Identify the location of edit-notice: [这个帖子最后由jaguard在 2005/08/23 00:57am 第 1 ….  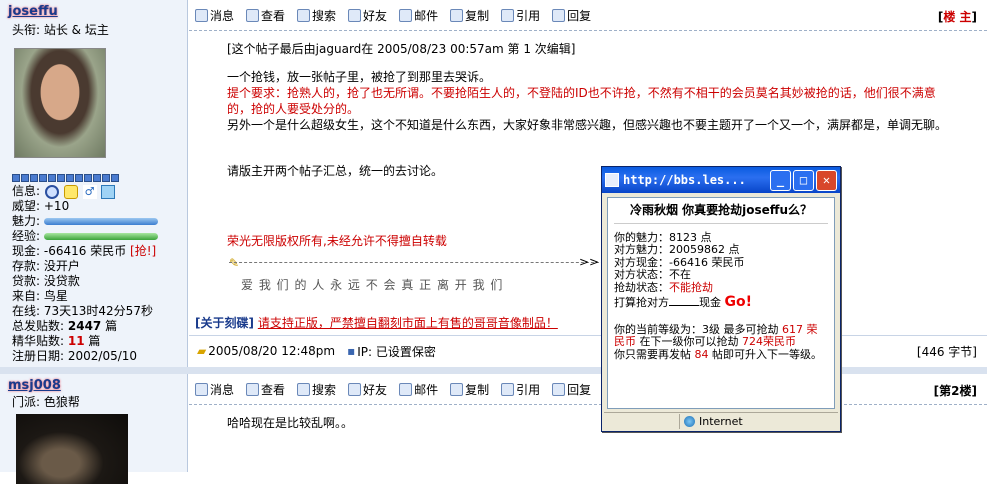
(401, 49).